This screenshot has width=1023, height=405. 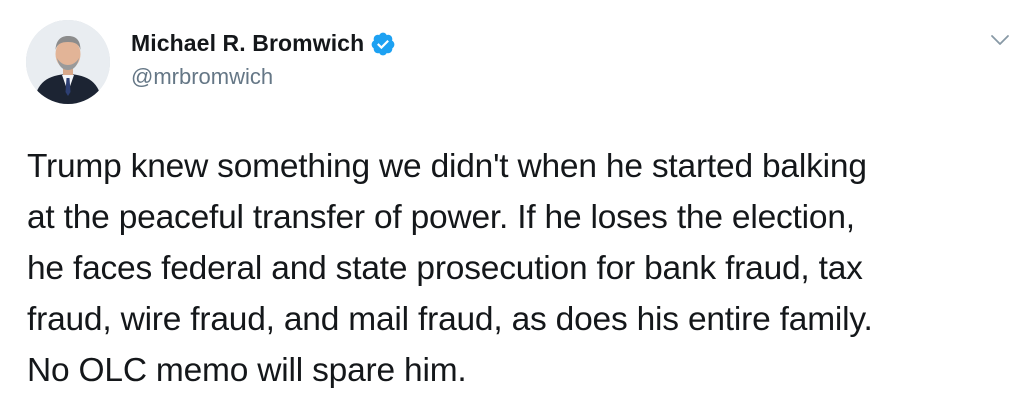 I want to click on display-name: Michael R. Bromwich, so click(x=247, y=43).